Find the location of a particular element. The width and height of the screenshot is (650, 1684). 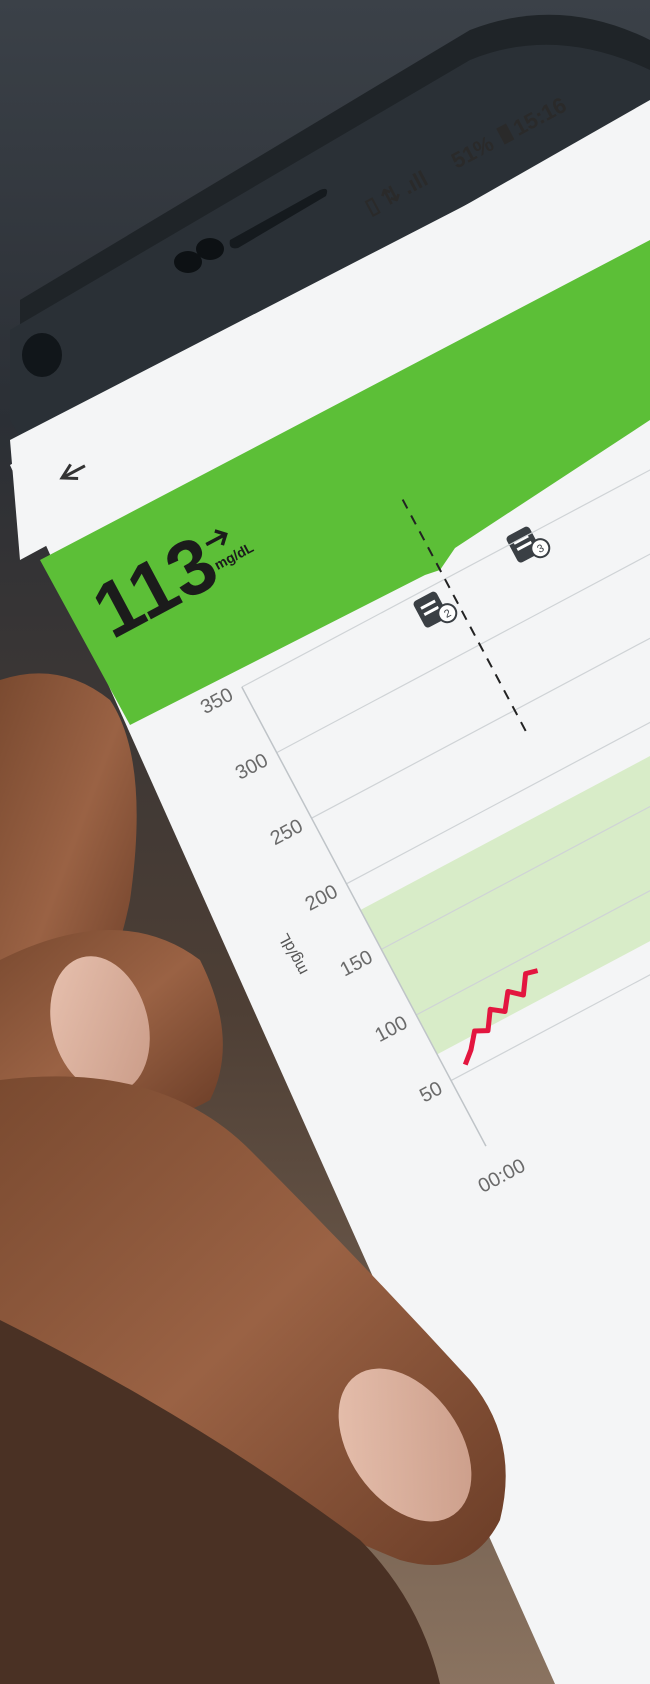

sensor-dot is located at coordinates (210, 249).